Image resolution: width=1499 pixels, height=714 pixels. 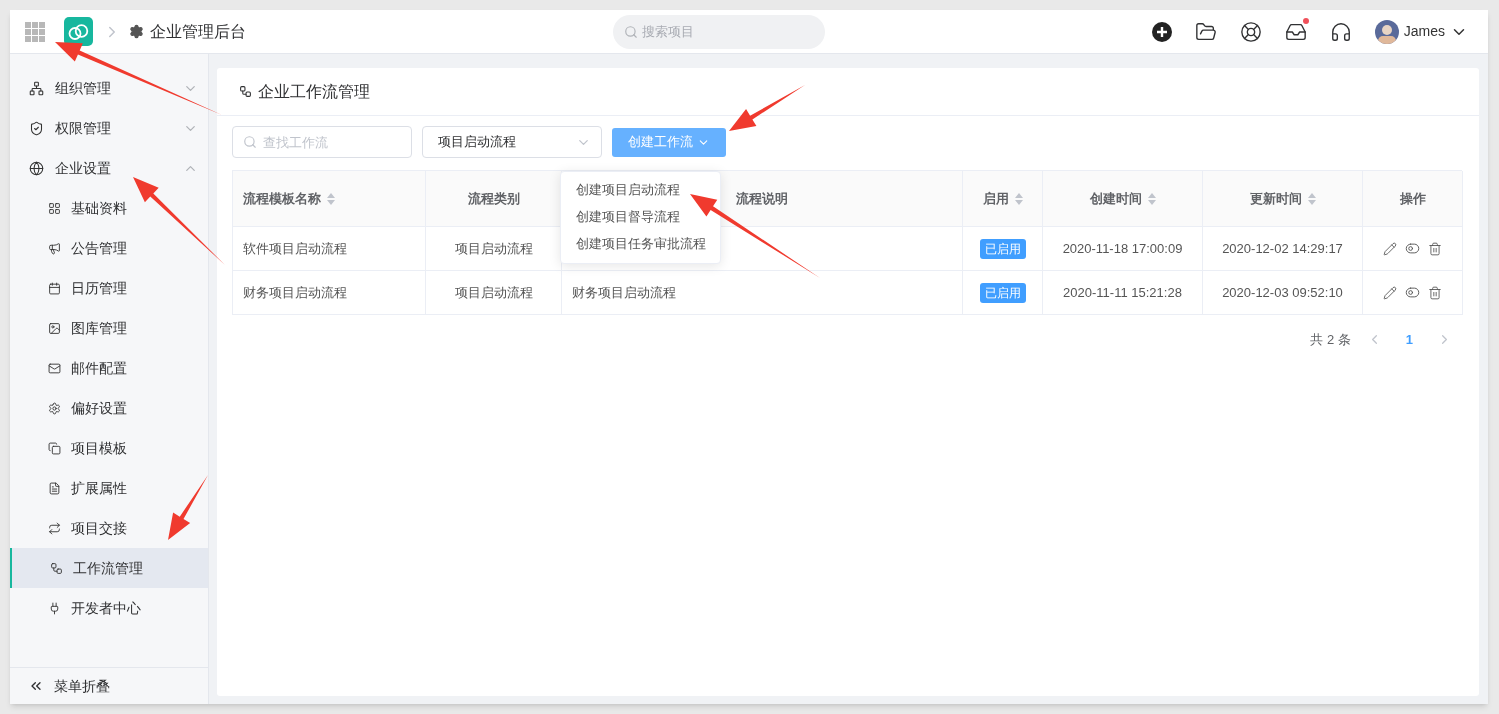 I want to click on sidebar-item: 工作流管理, so click(x=109, y=568).